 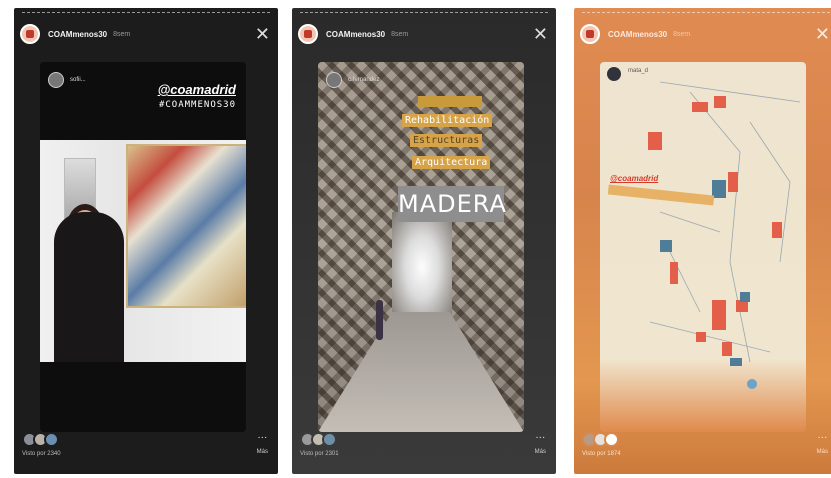 I want to click on view-count: Visto por 2340, so click(x=145, y=454).